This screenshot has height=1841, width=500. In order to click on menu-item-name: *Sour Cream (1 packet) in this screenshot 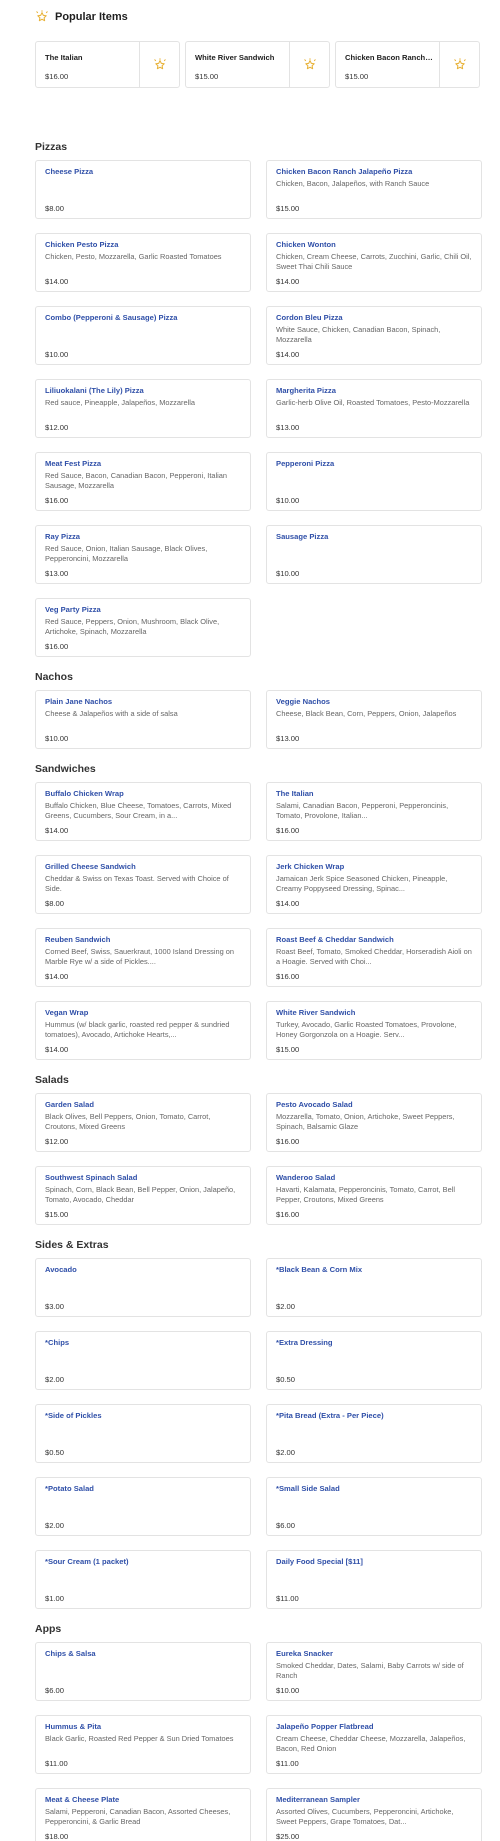, I will do `click(87, 1561)`.